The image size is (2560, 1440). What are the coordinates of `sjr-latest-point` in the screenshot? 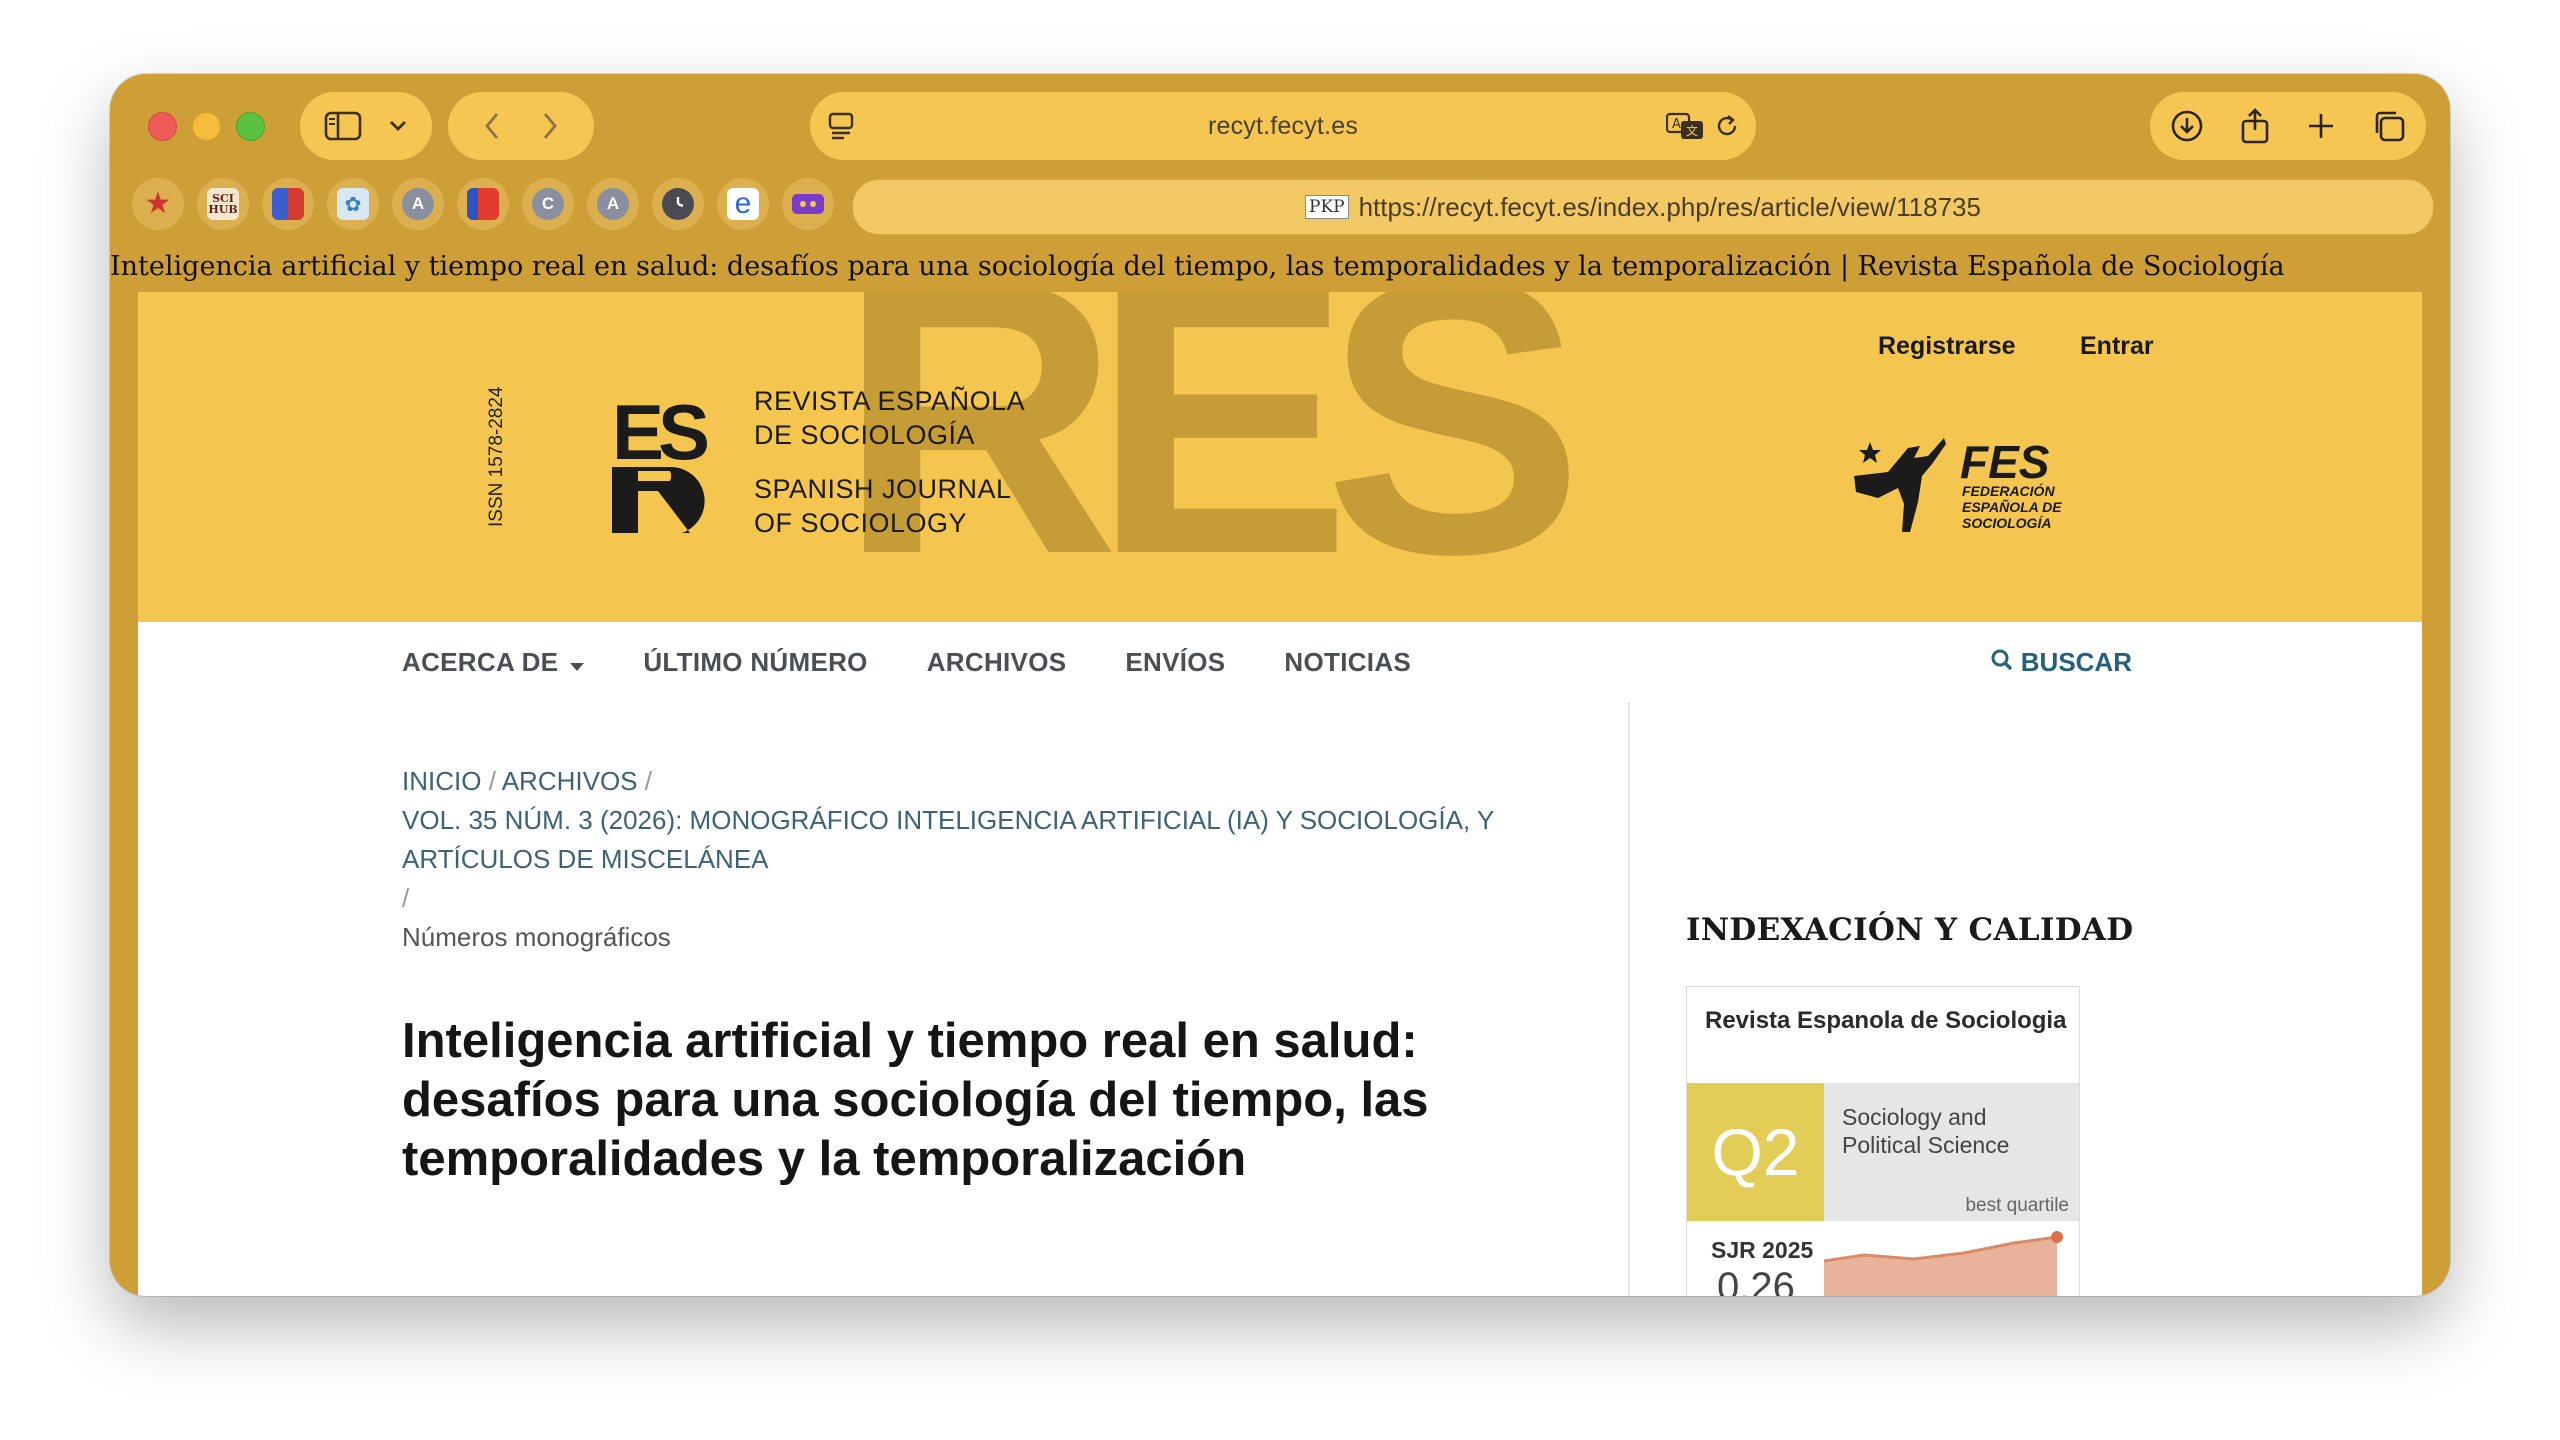 It's located at (2057, 1237).